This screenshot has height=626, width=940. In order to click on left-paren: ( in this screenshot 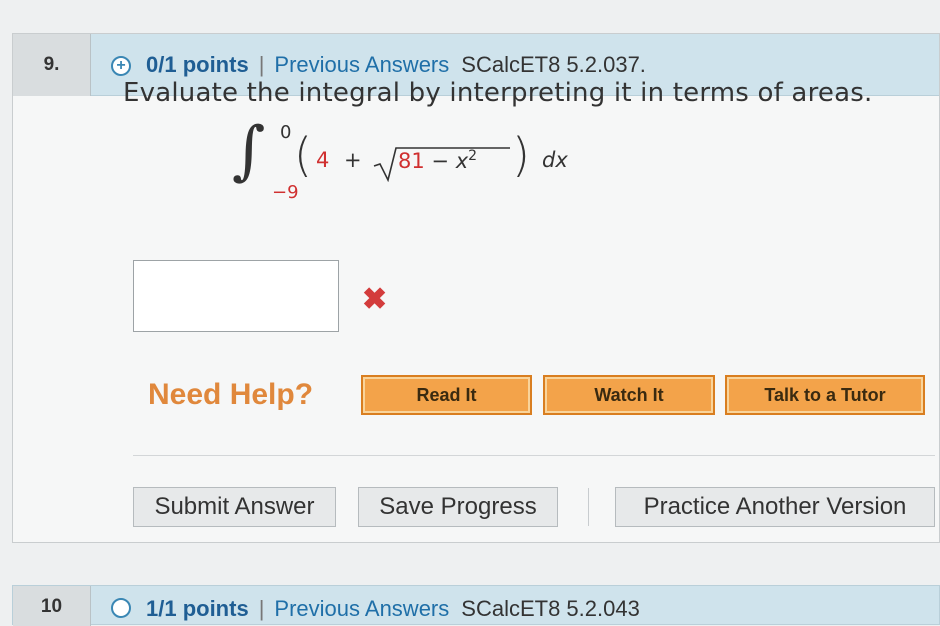, I will do `click(303, 155)`.